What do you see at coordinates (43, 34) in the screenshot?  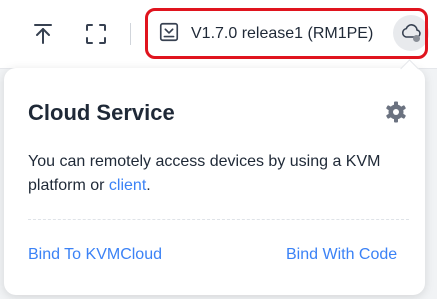 I see `arrow-up-to-line-icon` at bounding box center [43, 34].